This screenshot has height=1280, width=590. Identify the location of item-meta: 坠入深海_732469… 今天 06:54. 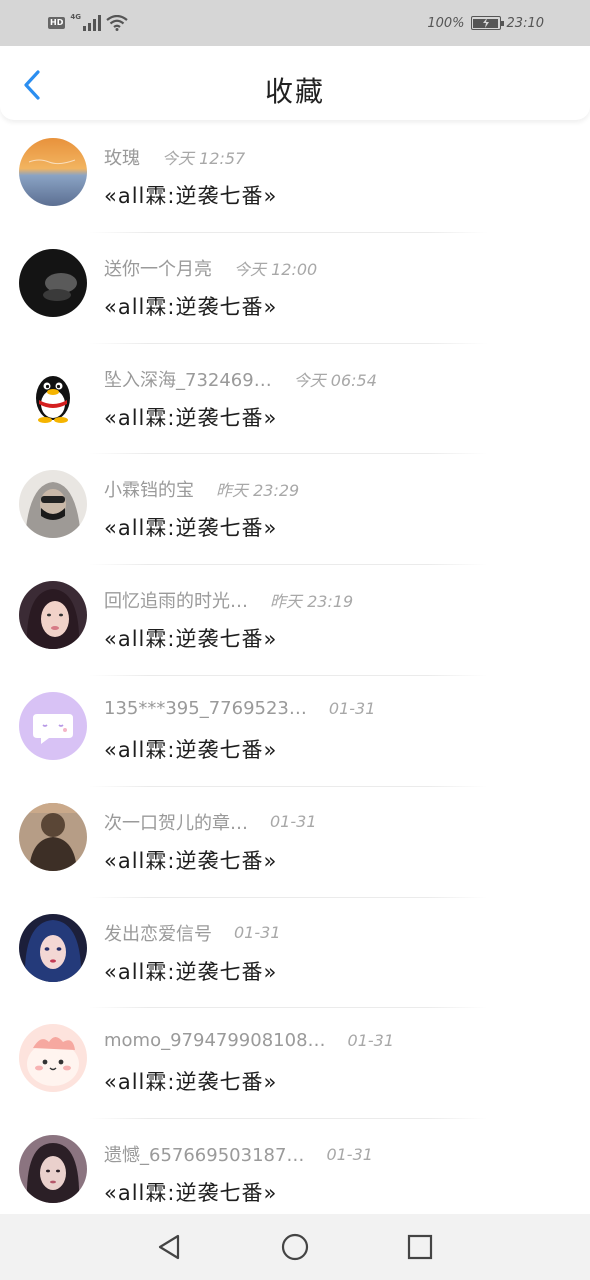
(240, 379).